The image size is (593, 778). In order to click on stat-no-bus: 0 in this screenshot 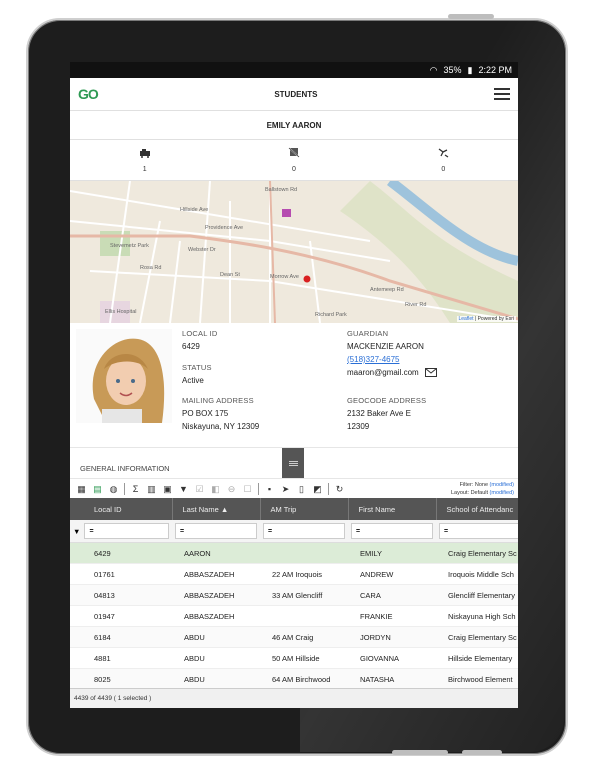, I will do `click(293, 160)`.